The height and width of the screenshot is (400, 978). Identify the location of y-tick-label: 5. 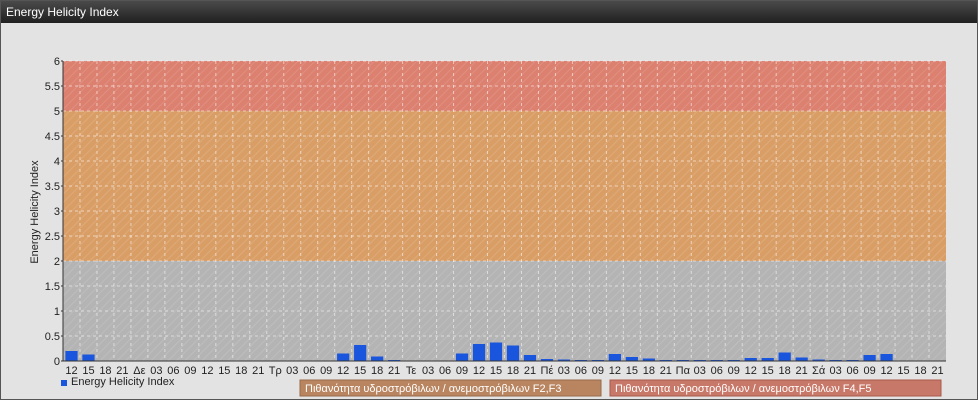
(57, 112).